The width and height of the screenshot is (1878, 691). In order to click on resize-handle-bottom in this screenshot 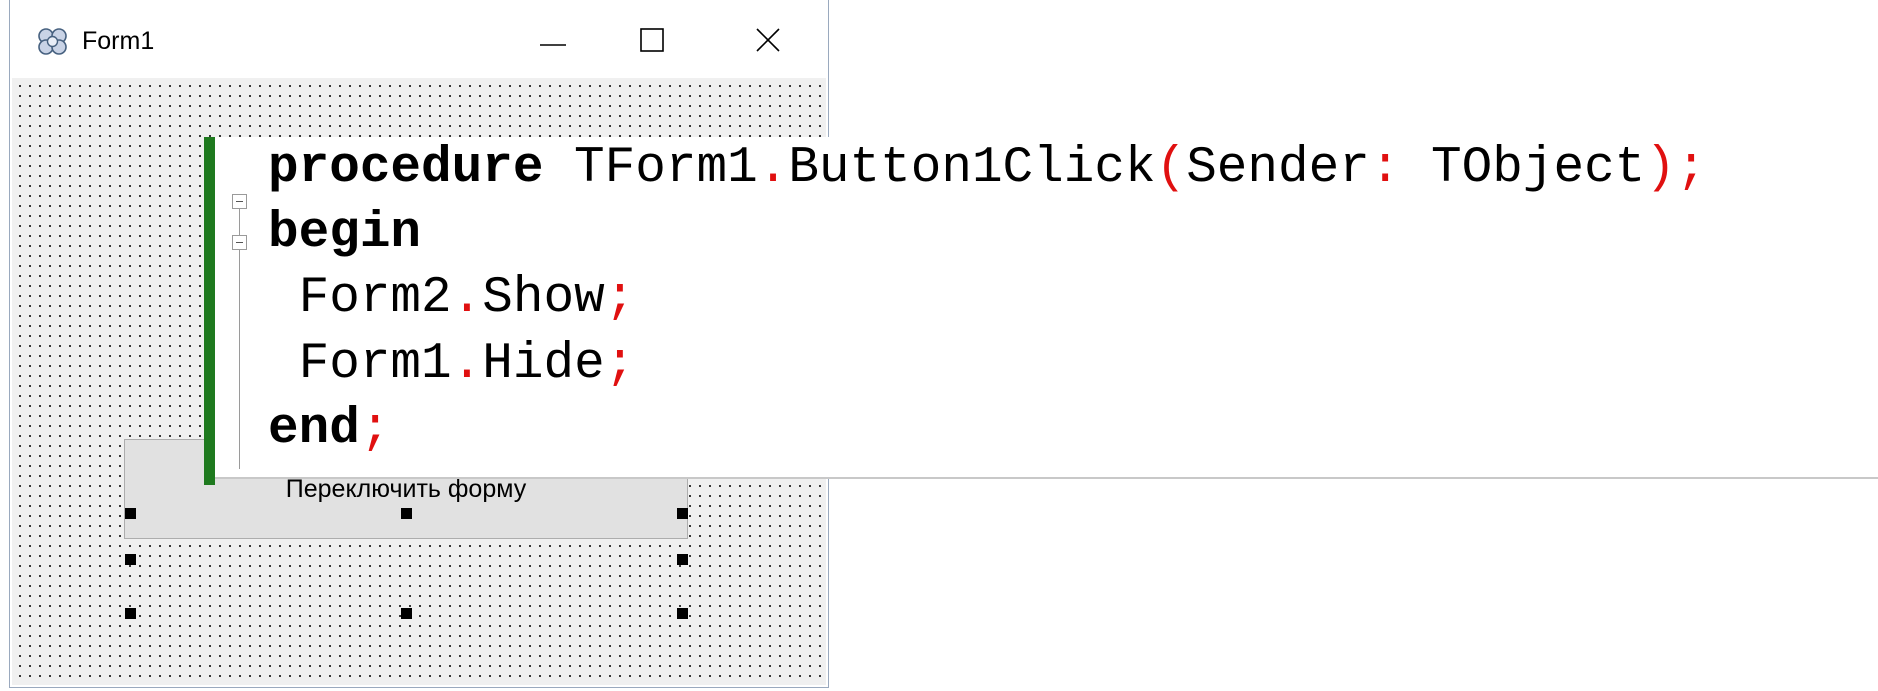, I will do `click(406, 613)`.